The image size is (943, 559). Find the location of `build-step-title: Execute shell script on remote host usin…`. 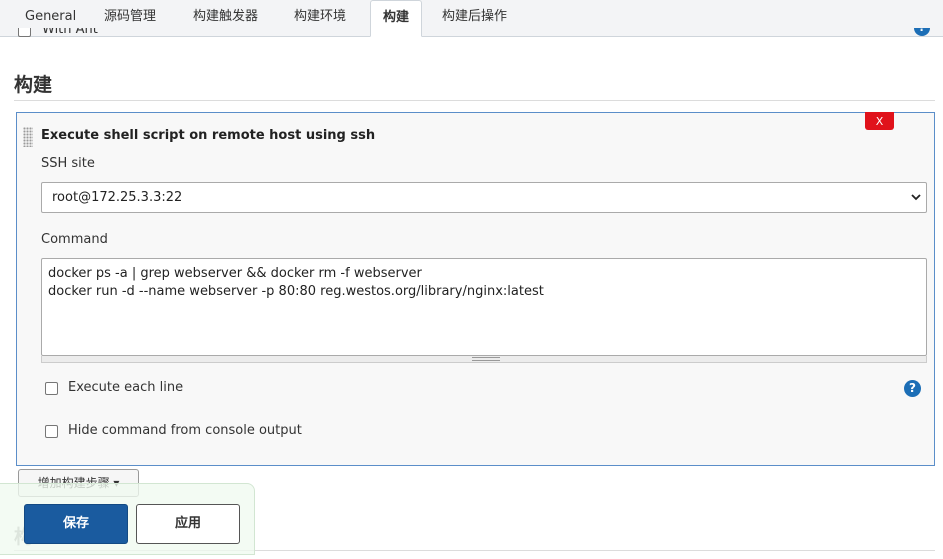

build-step-title: Execute shell script on remote host usin… is located at coordinates (208, 135).